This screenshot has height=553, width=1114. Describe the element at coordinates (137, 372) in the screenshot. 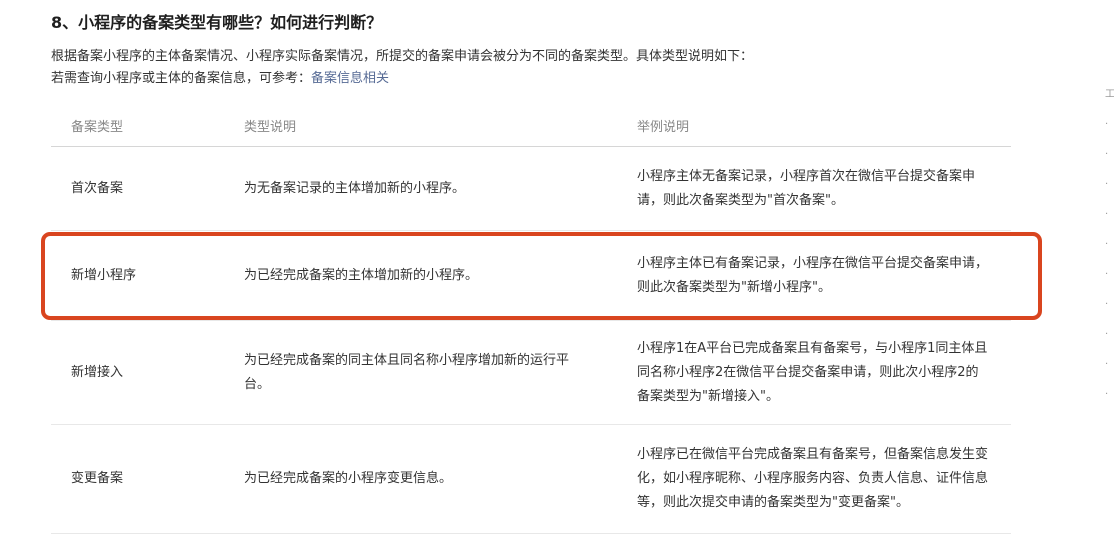

I see `row-type: 新增接入` at that location.